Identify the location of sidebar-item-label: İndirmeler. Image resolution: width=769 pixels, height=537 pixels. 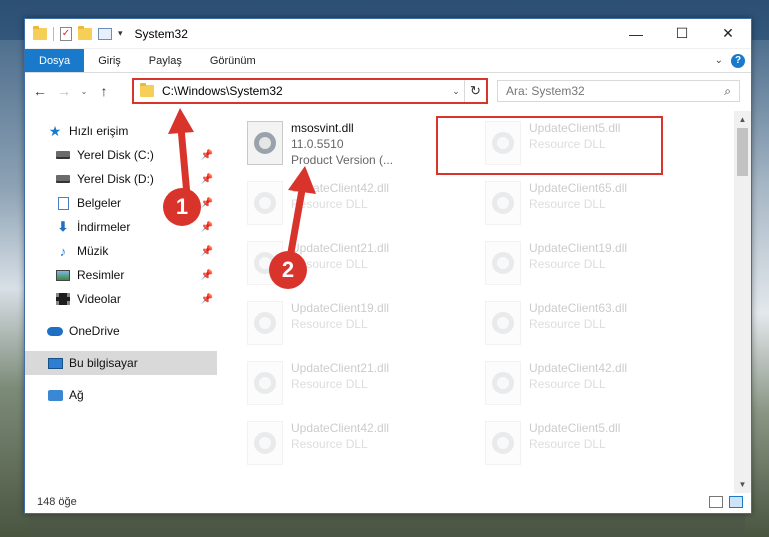
(104, 227).